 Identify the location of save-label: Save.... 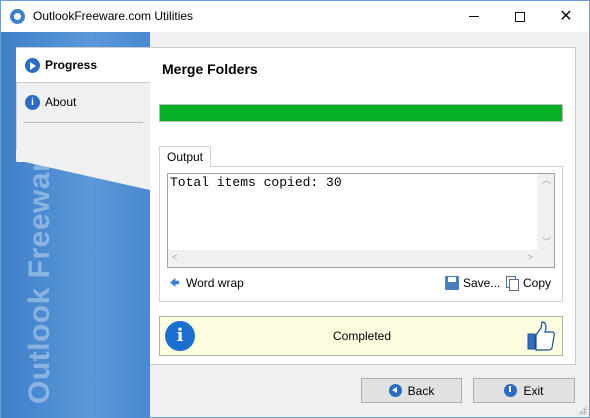
(482, 283).